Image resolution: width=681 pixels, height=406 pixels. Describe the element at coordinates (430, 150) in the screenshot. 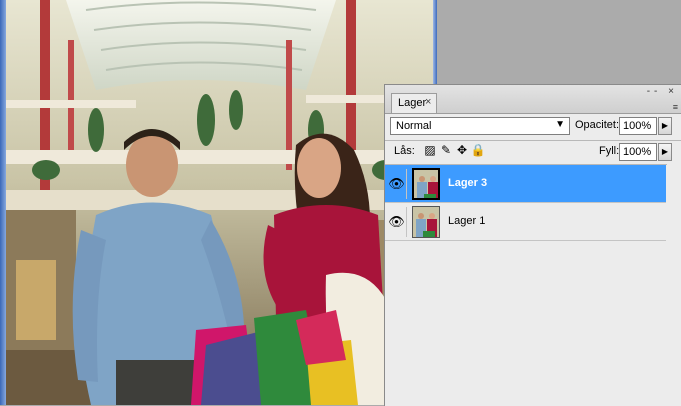

I see `lock-transparent-pixels-icon: ▨` at that location.